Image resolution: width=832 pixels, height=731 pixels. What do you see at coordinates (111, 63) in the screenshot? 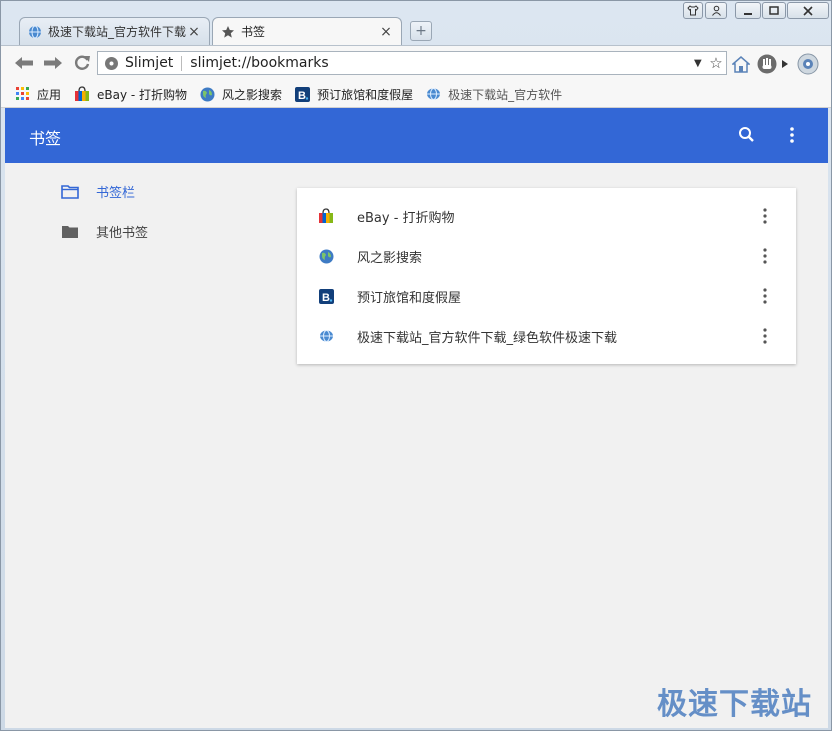
I see `site-info-icon` at bounding box center [111, 63].